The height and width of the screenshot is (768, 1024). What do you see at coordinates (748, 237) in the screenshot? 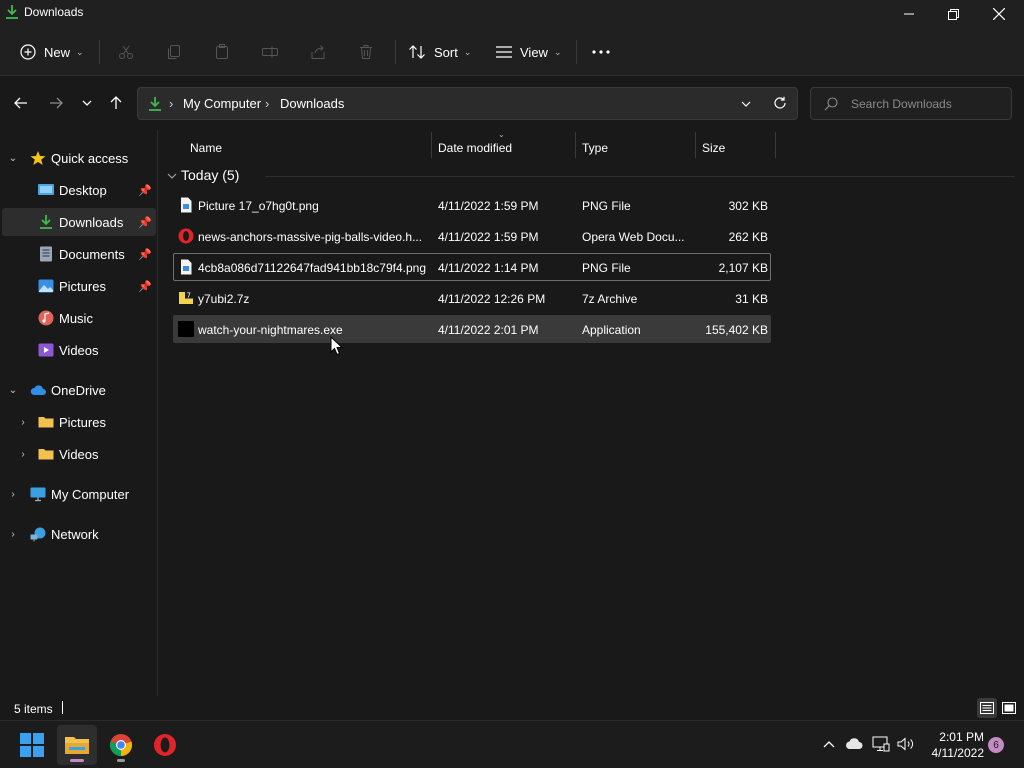
I see `file-size: 262 KB` at bounding box center [748, 237].